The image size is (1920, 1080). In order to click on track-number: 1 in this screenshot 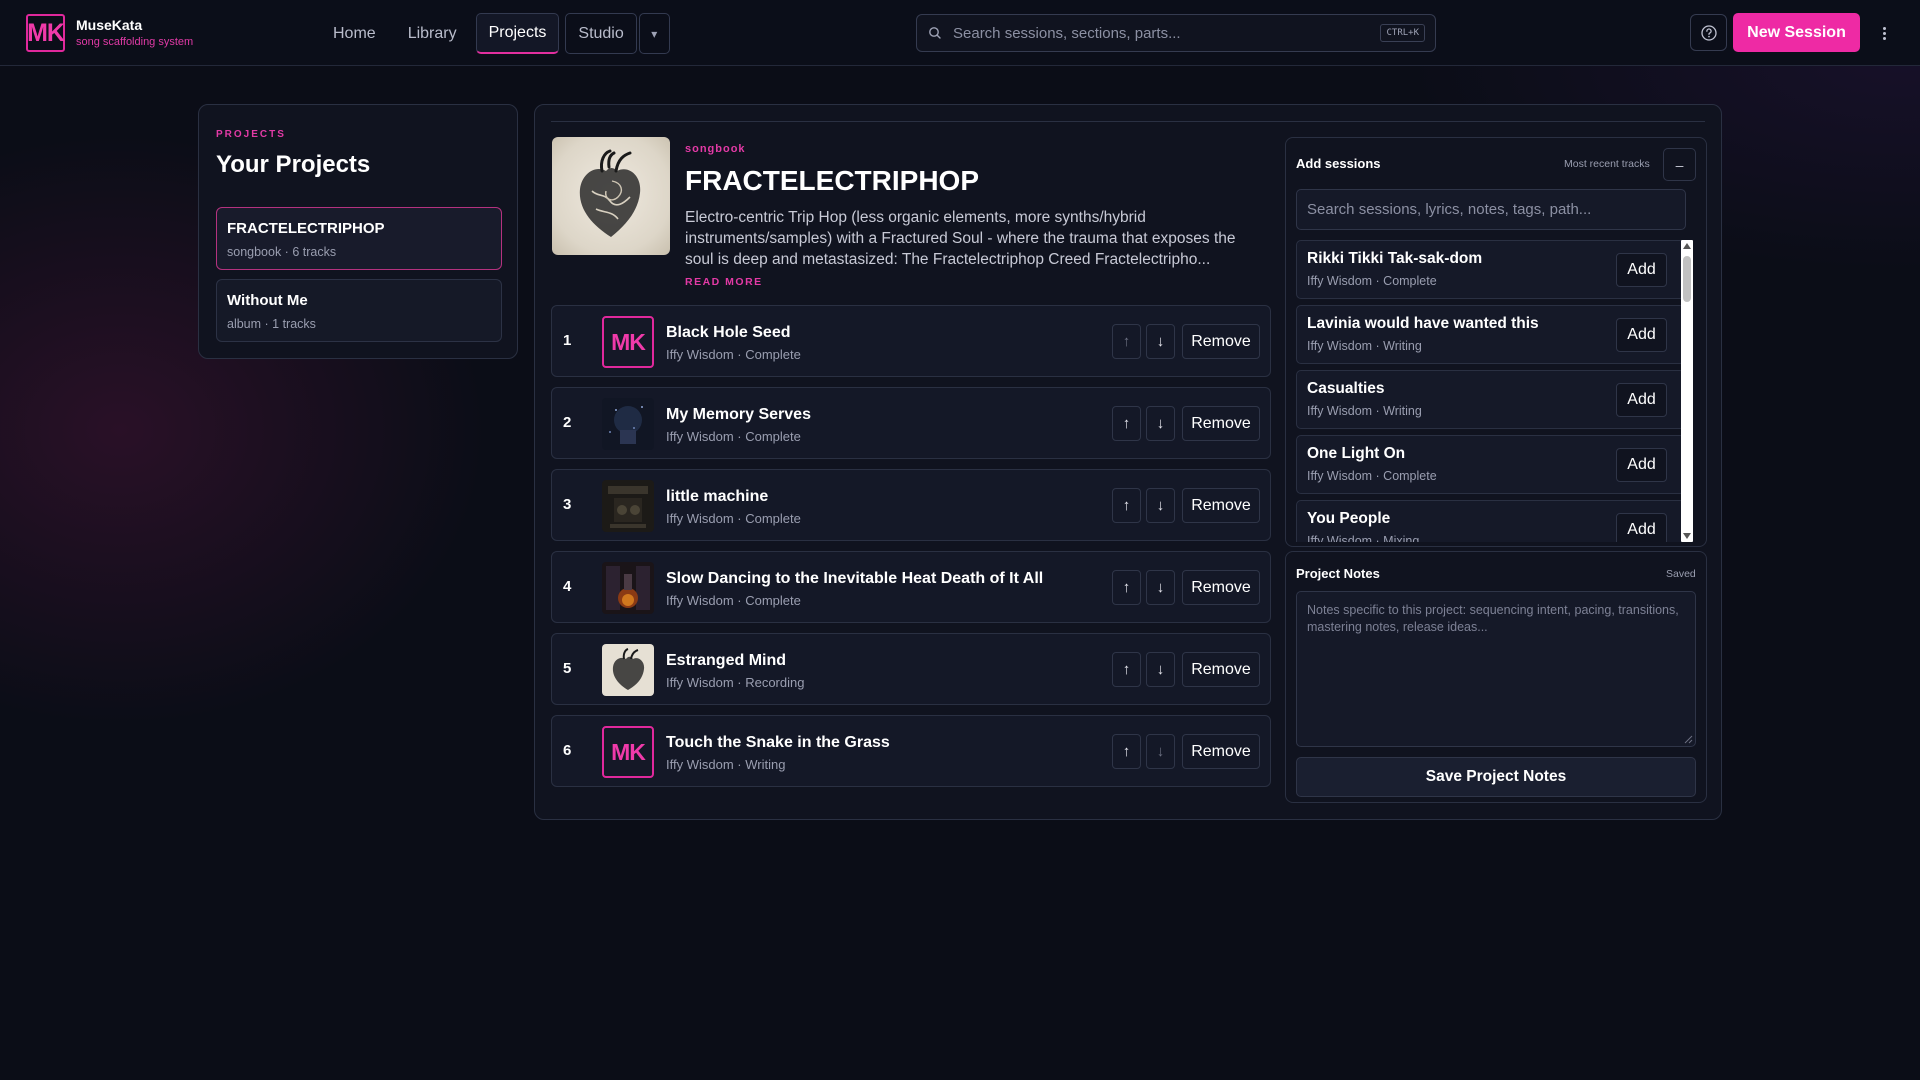, I will do `click(567, 340)`.